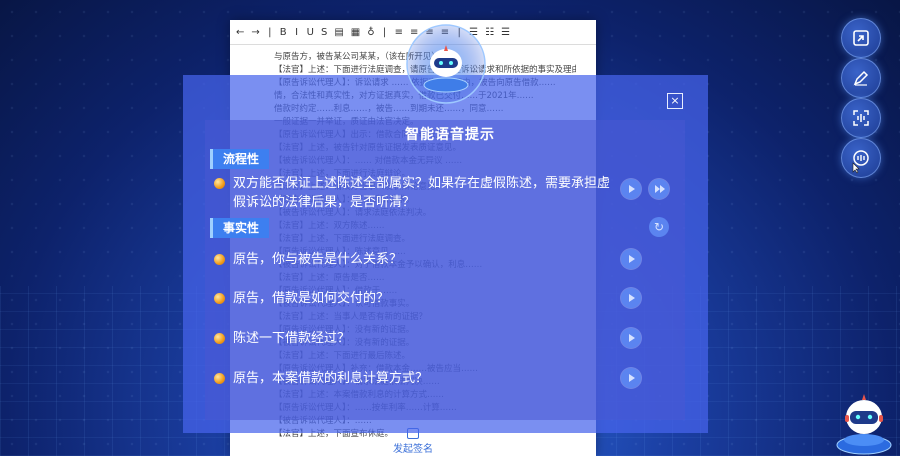 This screenshot has width=900, height=456. Describe the element at coordinates (240, 159) in the screenshot. I see `section-label-process: 流程性` at that location.